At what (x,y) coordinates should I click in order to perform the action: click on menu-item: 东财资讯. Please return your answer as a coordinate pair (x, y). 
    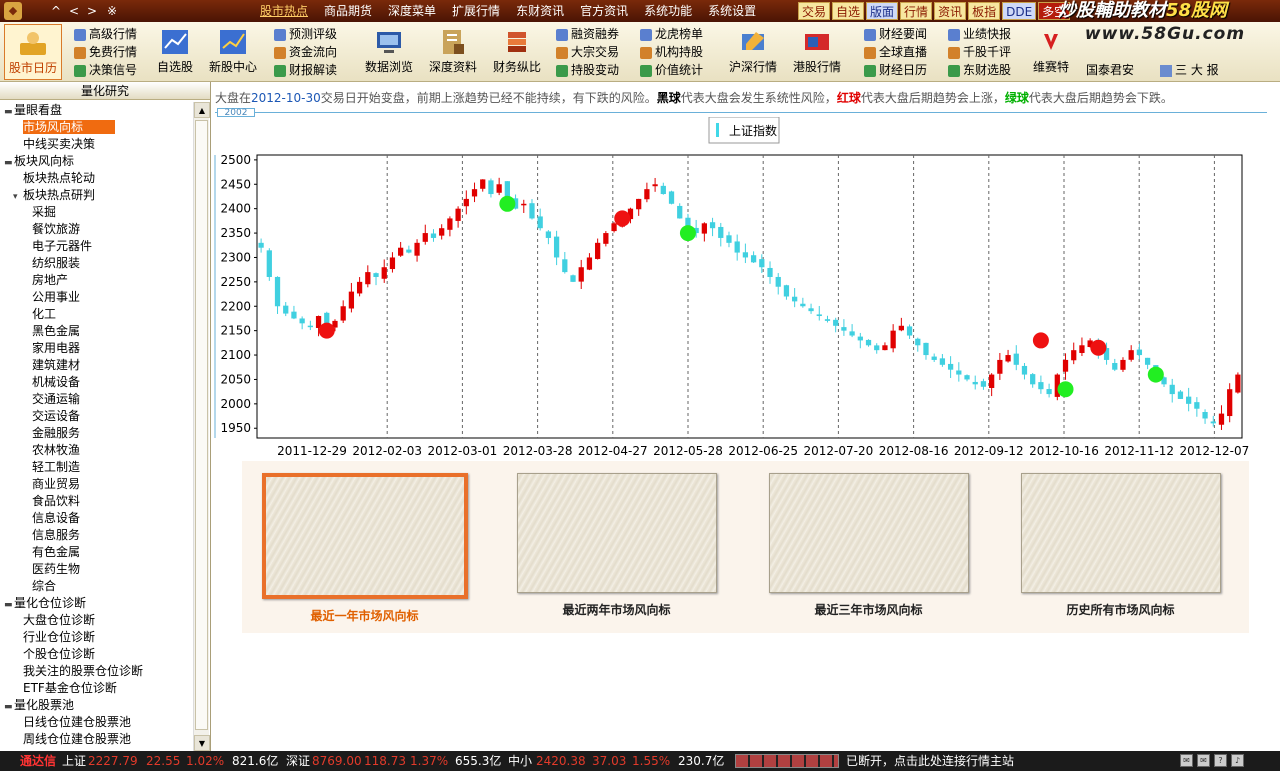
    Looking at the image, I should click on (540, 11).